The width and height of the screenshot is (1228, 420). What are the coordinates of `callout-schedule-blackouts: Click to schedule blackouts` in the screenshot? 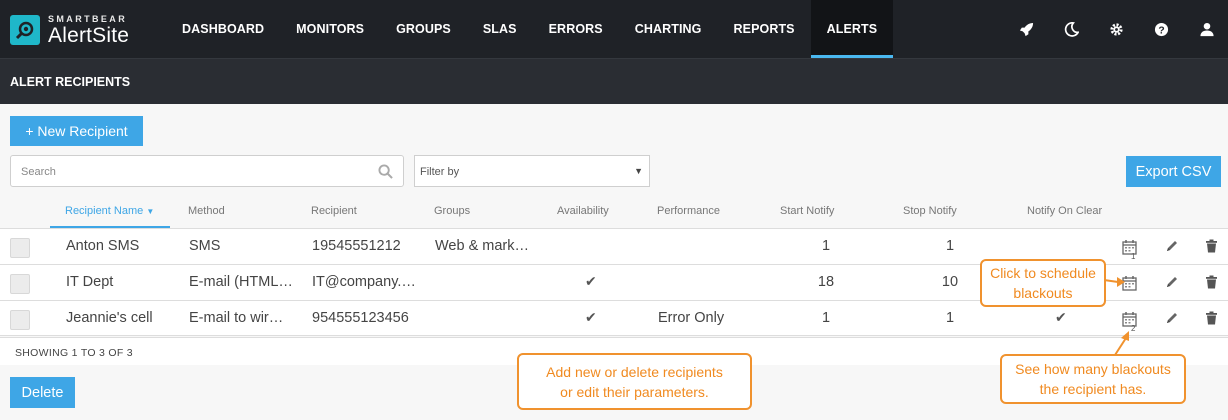 It's located at (1043, 283).